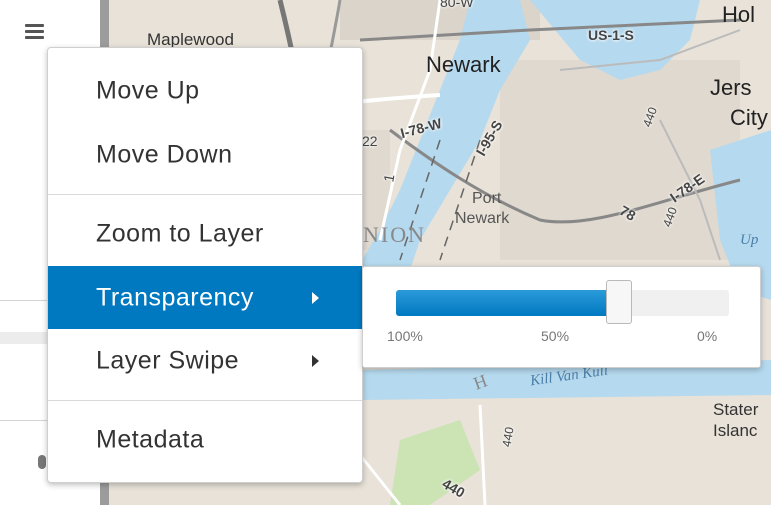 Image resolution: width=771 pixels, height=505 pixels. I want to click on menu-item-zoom-to-layer: Zoom to Layer, so click(205, 234).